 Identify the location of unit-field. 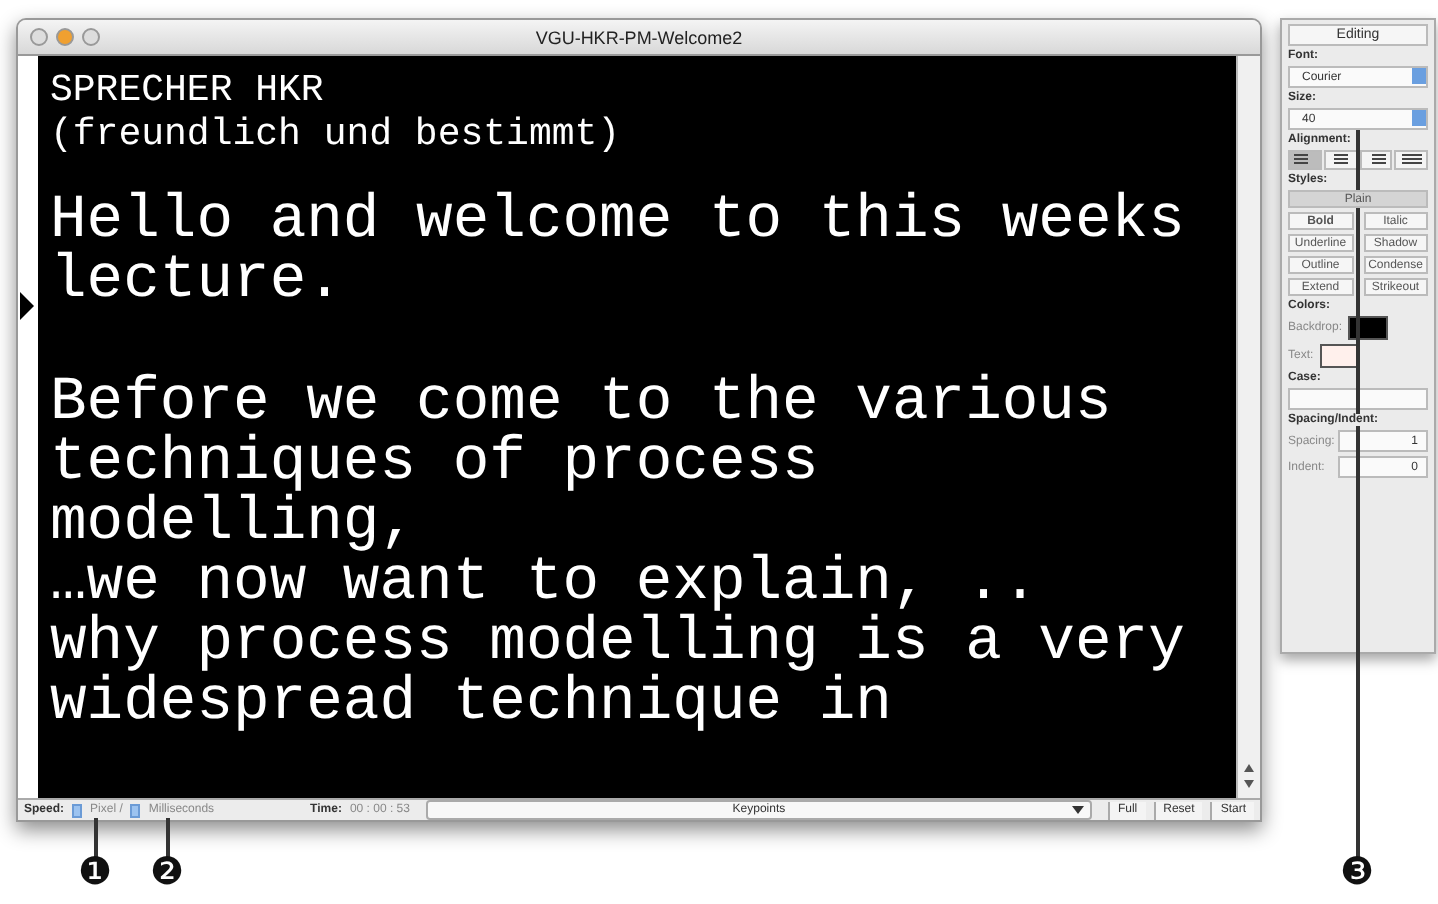
(135, 810).